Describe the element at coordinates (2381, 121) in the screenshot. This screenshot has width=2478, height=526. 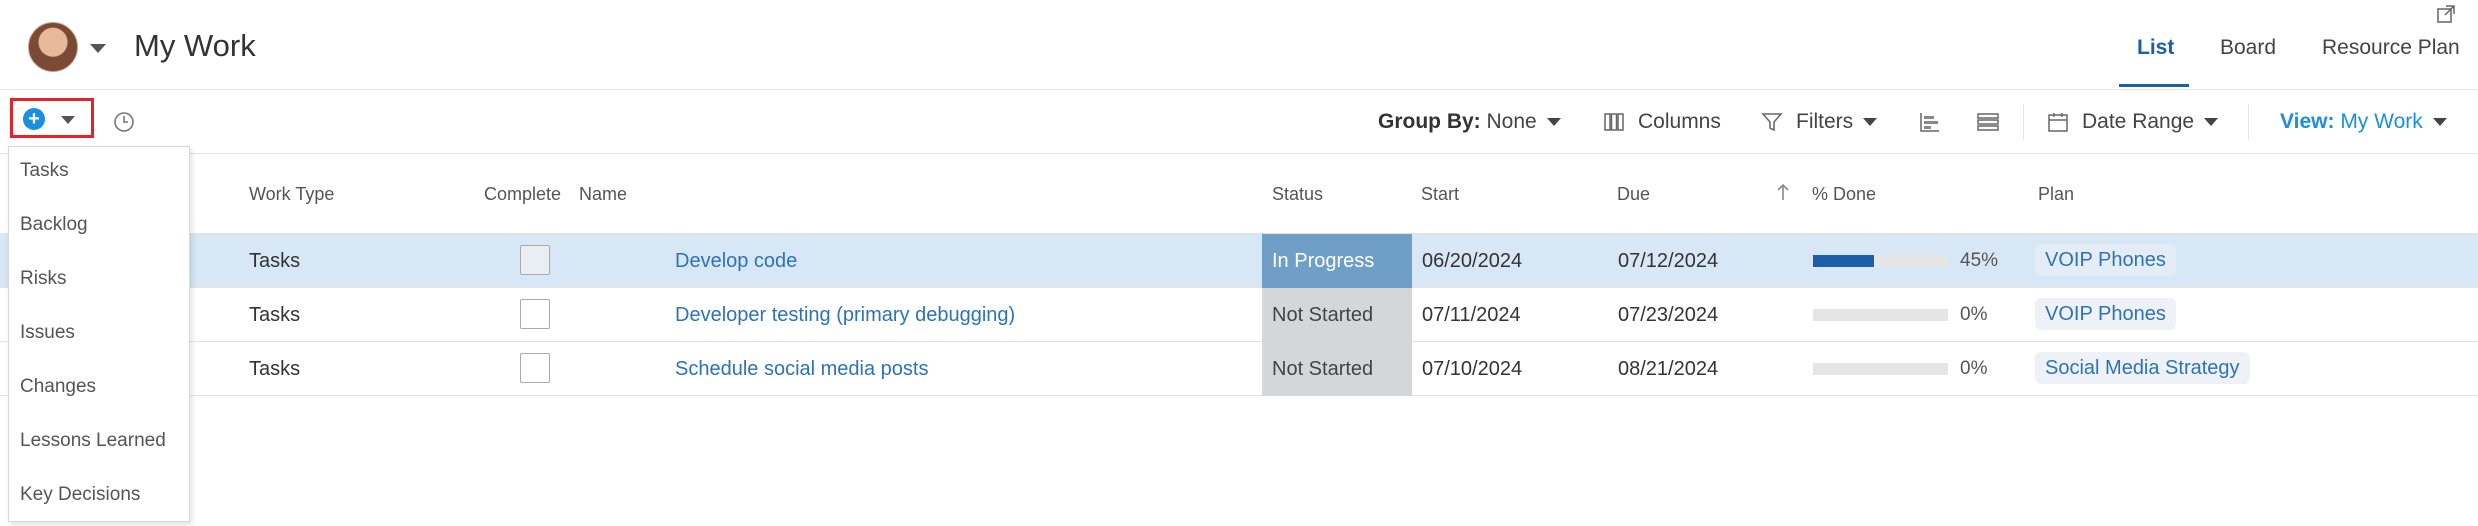
I see `view-value: My Work` at that location.